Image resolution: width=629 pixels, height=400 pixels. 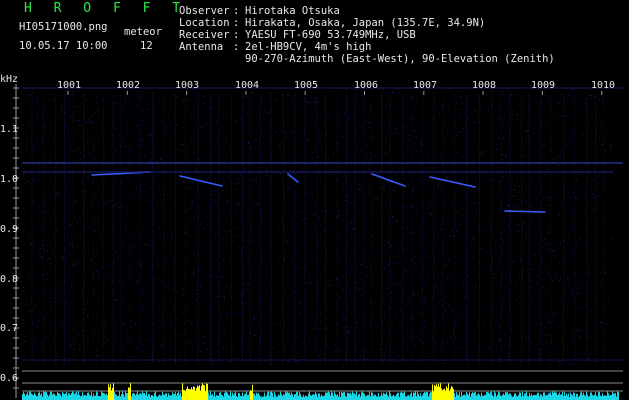 I want to click on x-tick-label: 1005, so click(x=306, y=85).